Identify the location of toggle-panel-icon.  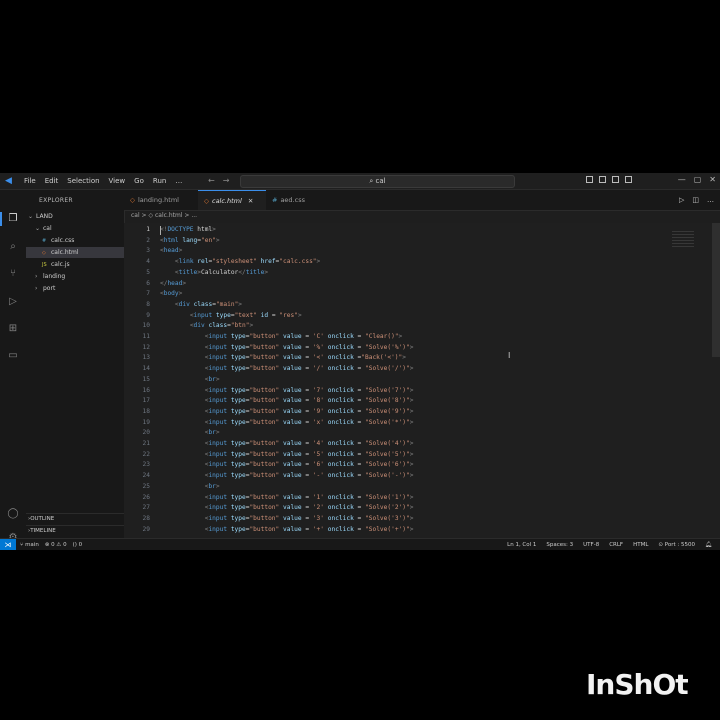
(602, 179).